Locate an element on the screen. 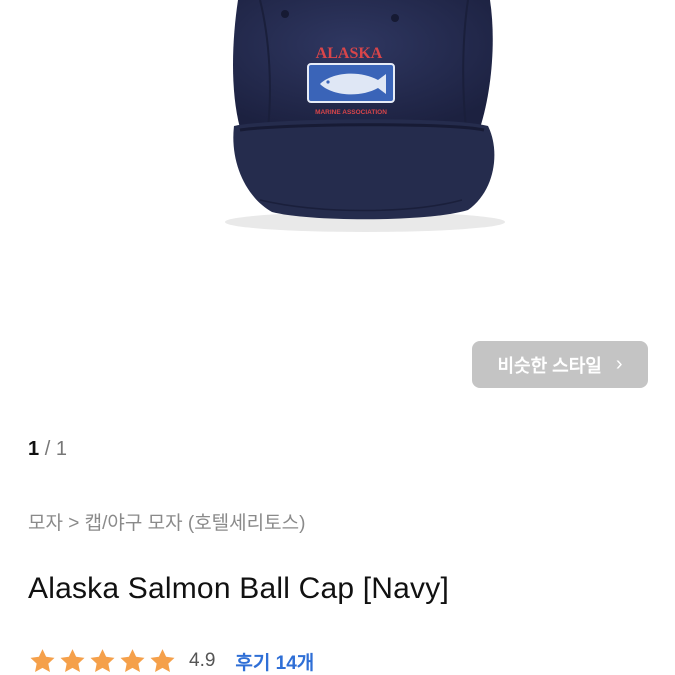 The height and width of the screenshot is (675, 675). image-pager: 1 / 1 is located at coordinates (47, 449).